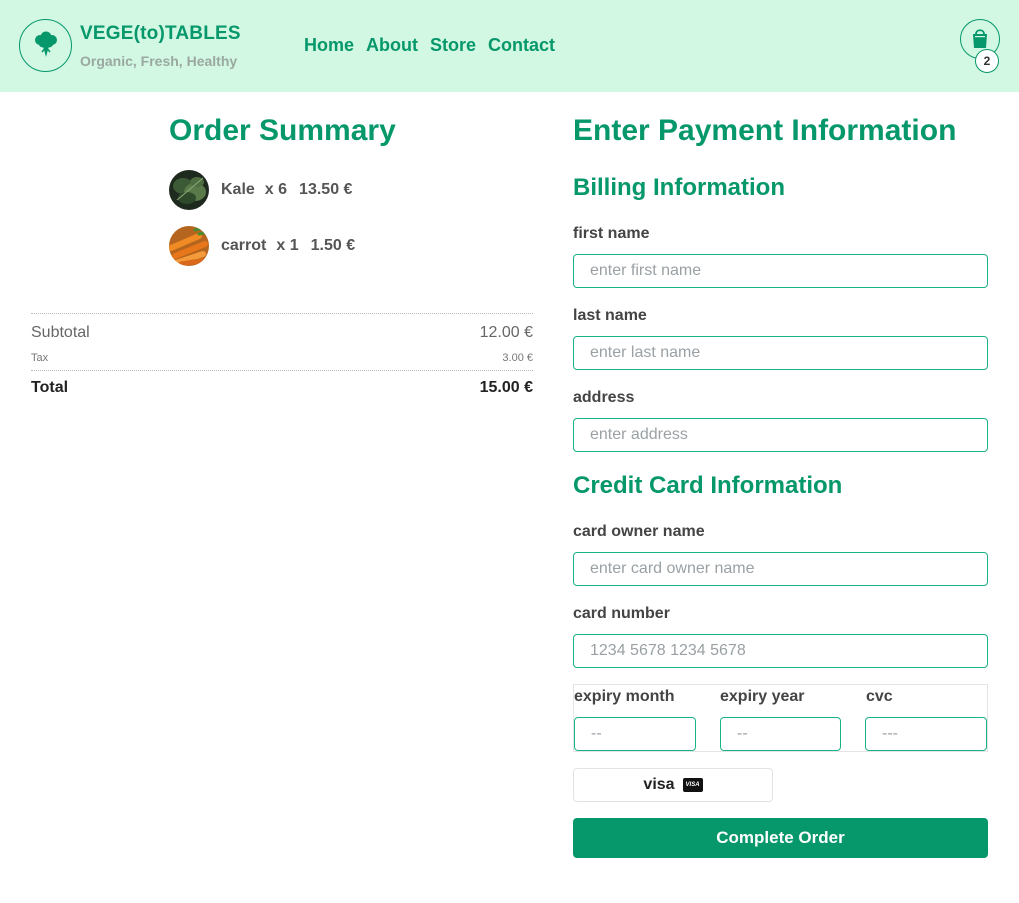  Describe the element at coordinates (521, 45) in the screenshot. I see `nav-contact-link: Contact` at that location.